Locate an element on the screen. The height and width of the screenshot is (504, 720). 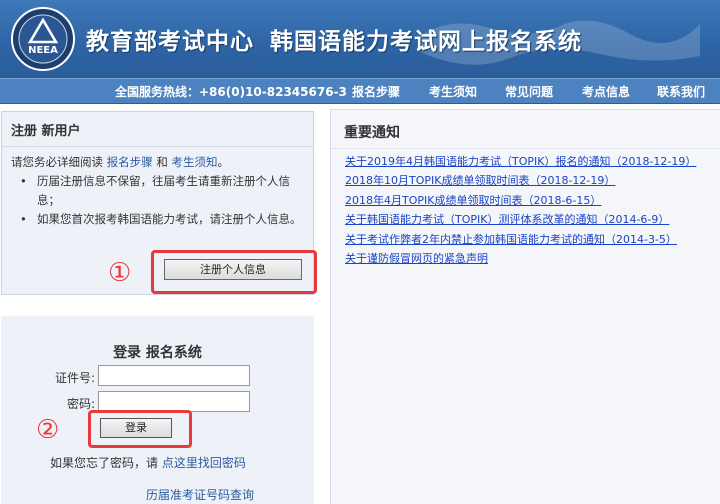
nav-item-notice: 考生须知 is located at coordinates (453, 91).